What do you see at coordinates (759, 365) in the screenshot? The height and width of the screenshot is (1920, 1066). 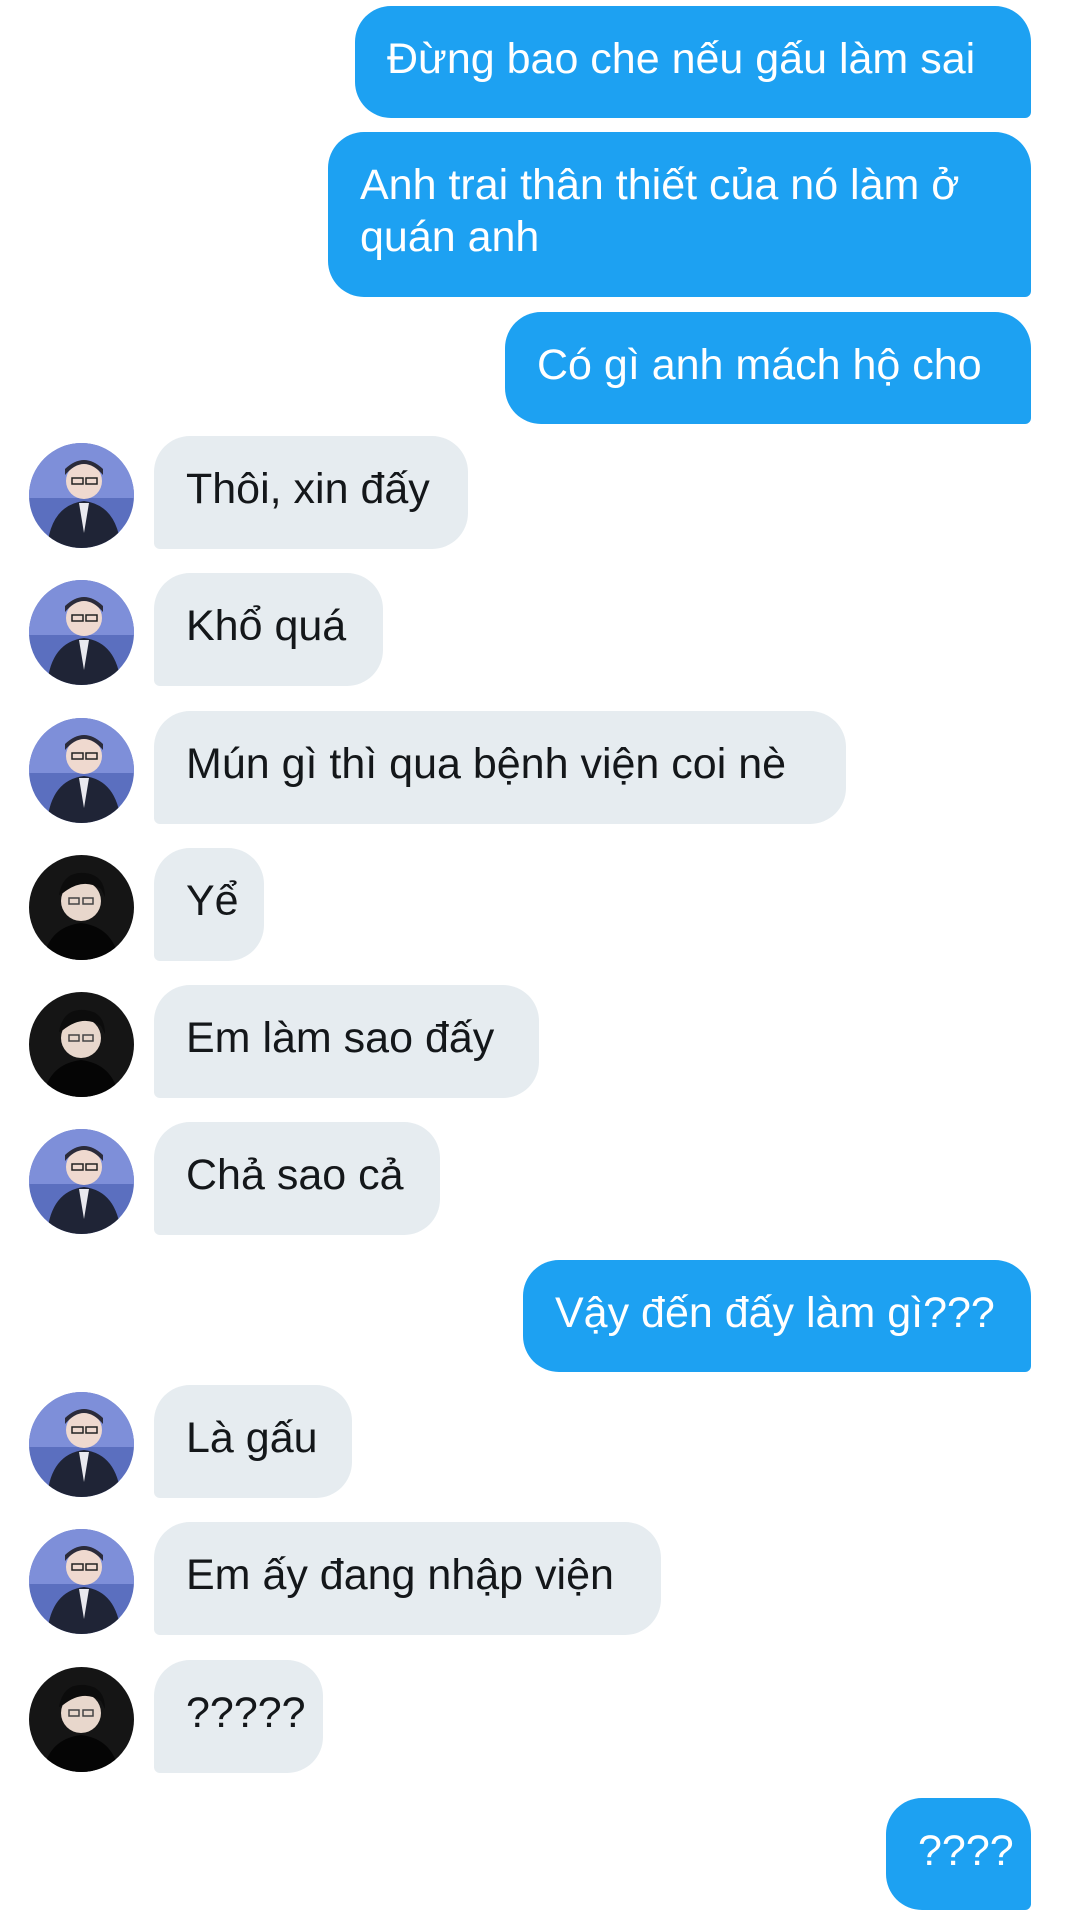 I see `message-text: Có gì anh mách hộ cho` at bounding box center [759, 365].